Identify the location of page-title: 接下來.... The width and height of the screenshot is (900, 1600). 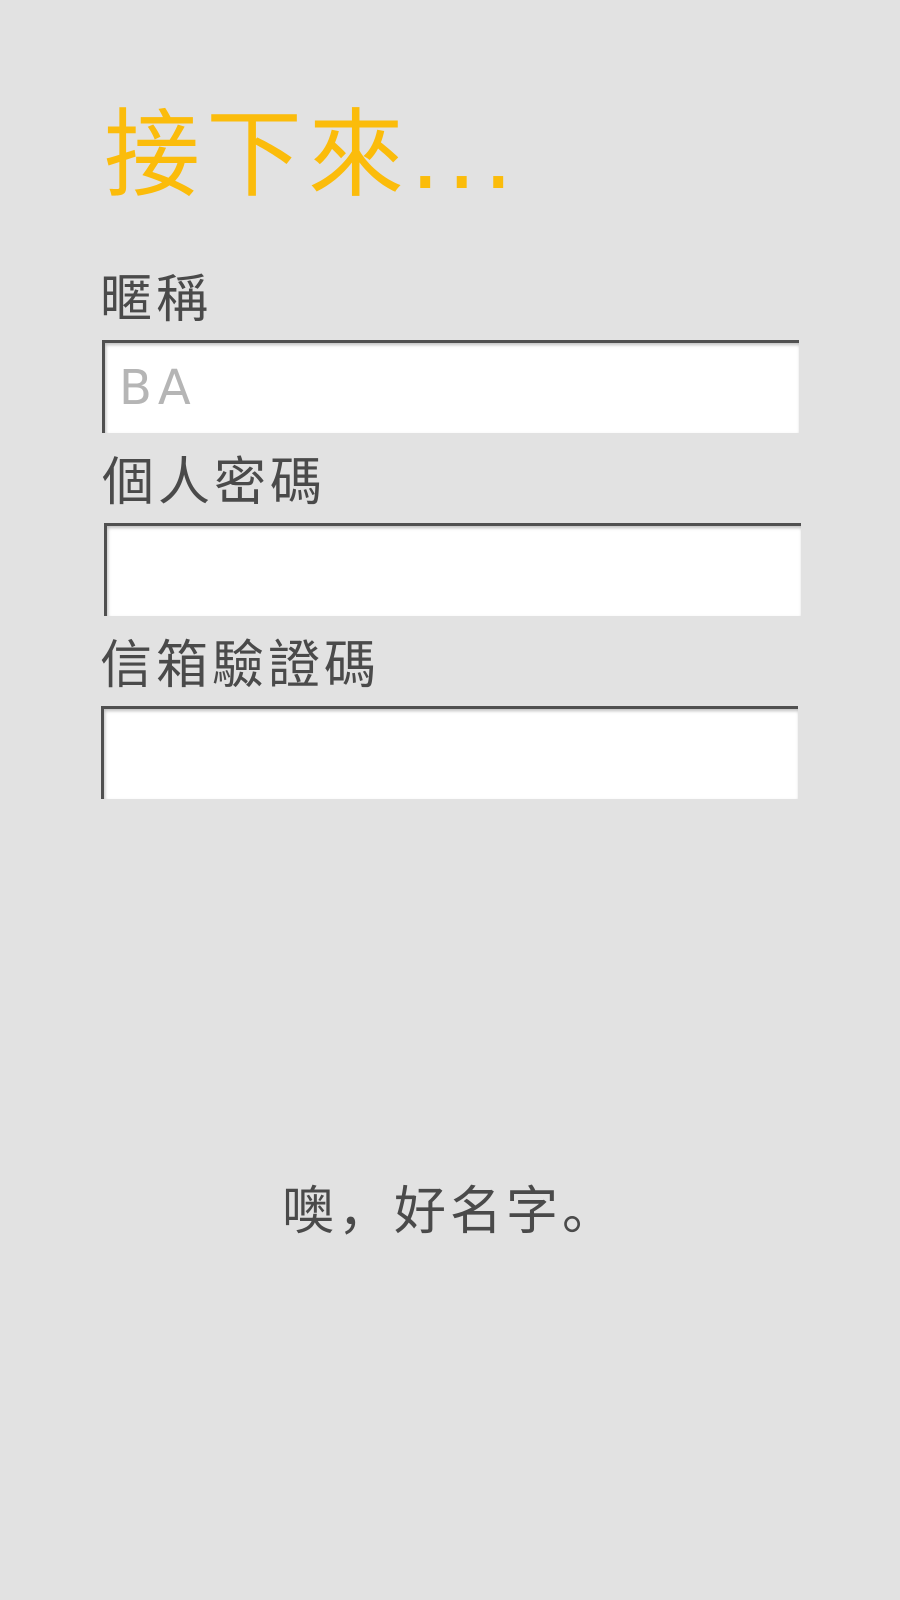
(312, 155).